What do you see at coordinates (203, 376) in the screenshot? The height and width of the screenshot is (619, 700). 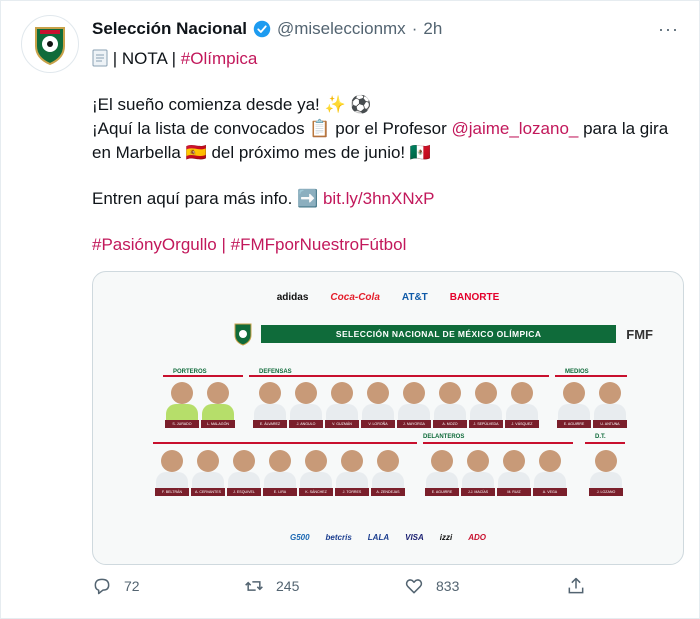 I see `group-rule-porteros` at bounding box center [203, 376].